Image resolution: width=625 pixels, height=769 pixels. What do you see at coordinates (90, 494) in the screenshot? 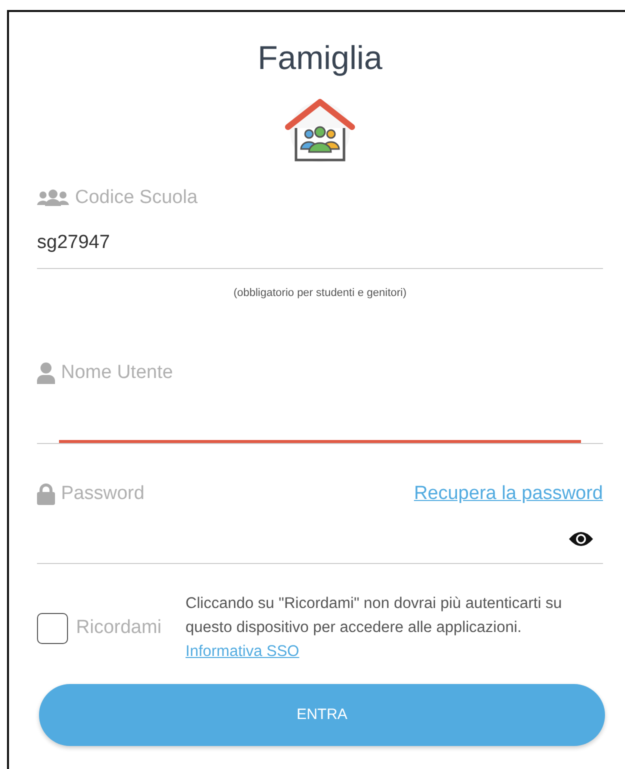
I see `field-label: Password` at bounding box center [90, 494].